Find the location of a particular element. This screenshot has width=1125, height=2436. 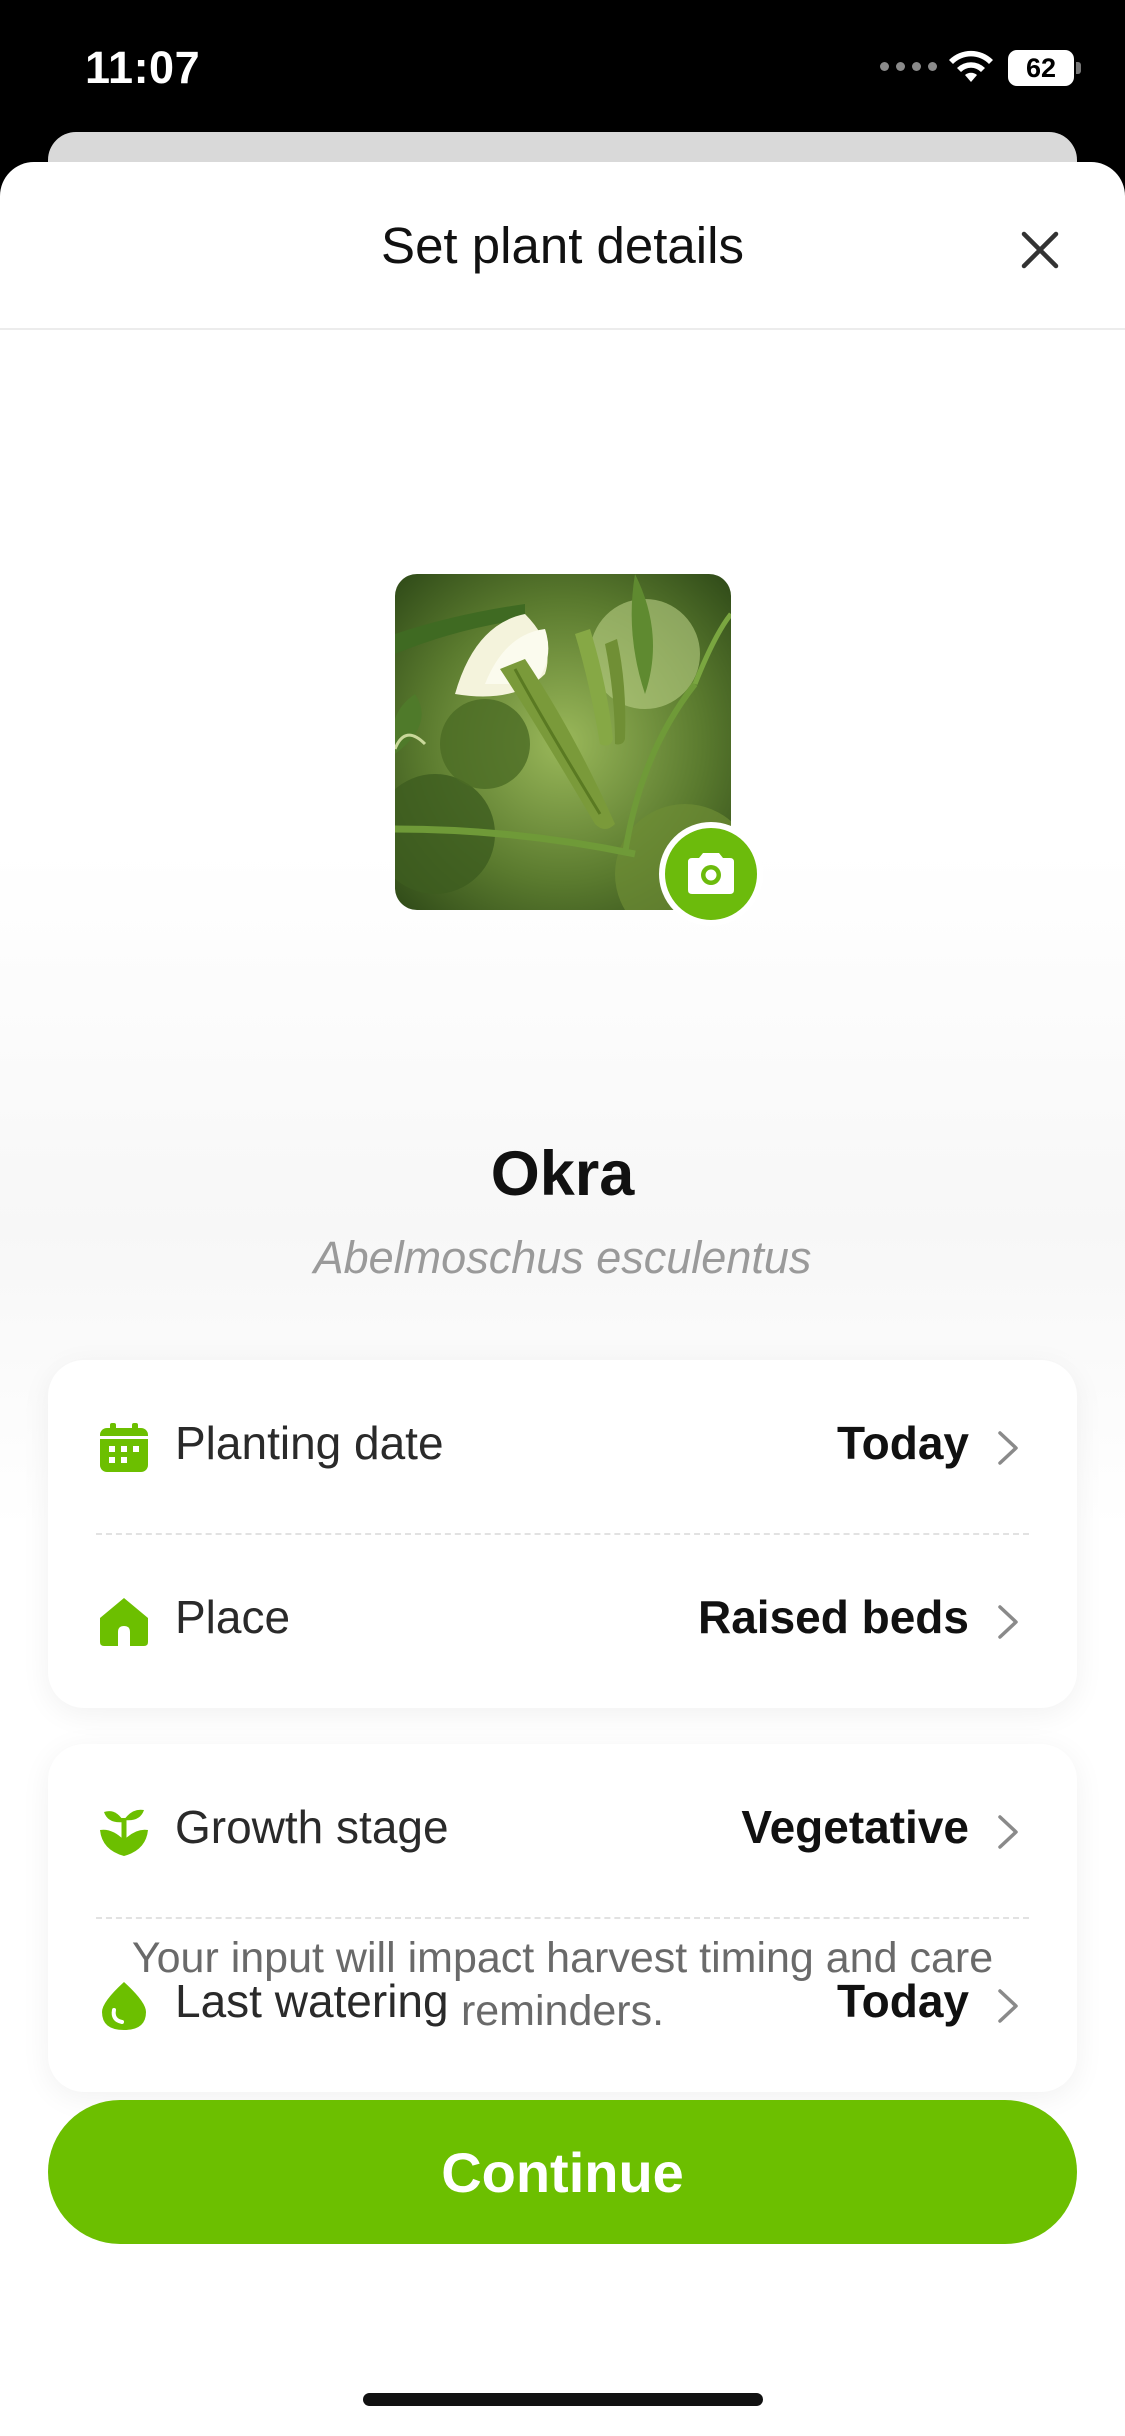

plant-latin-name: Abelmoschus esculentus is located at coordinates (562, 1257).